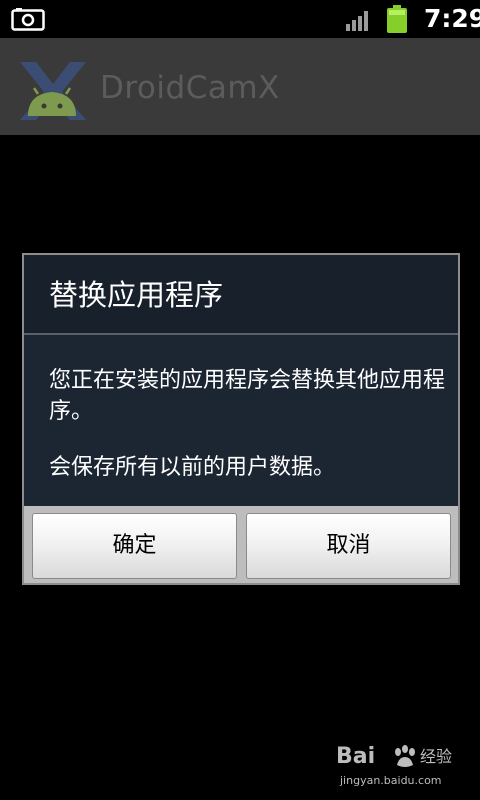 This screenshot has height=800, width=480. I want to click on dialog-divider, so click(241, 334).